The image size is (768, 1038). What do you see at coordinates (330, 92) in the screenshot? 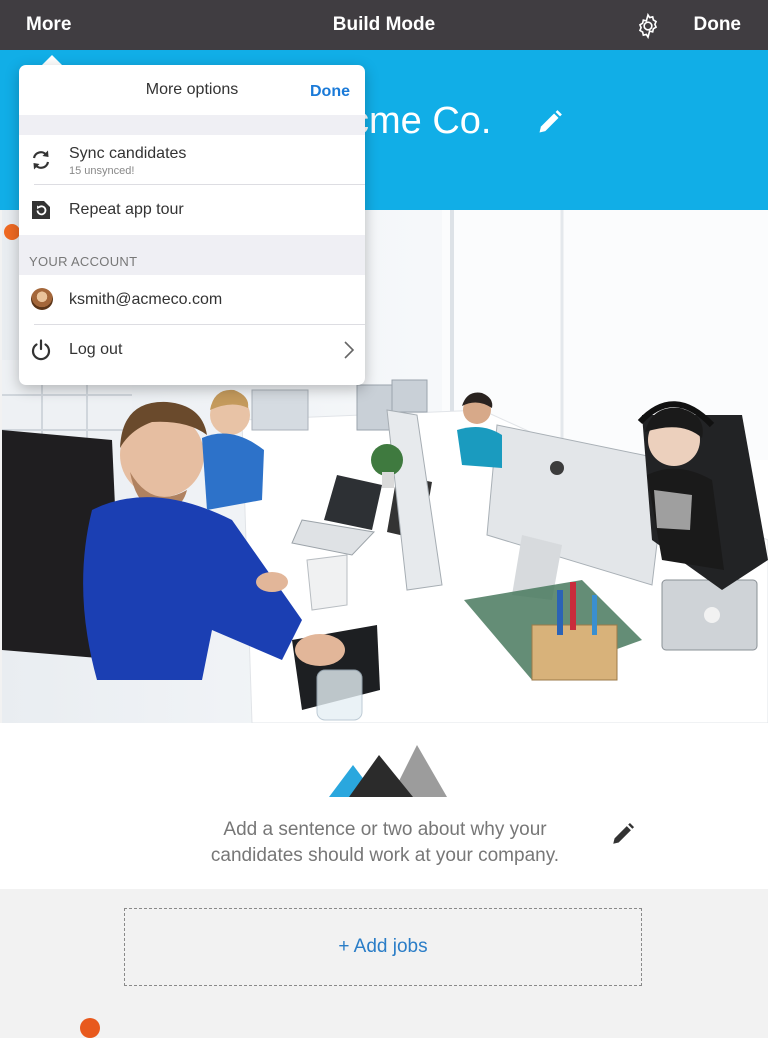
I see `popover-done-button: Done` at bounding box center [330, 92].